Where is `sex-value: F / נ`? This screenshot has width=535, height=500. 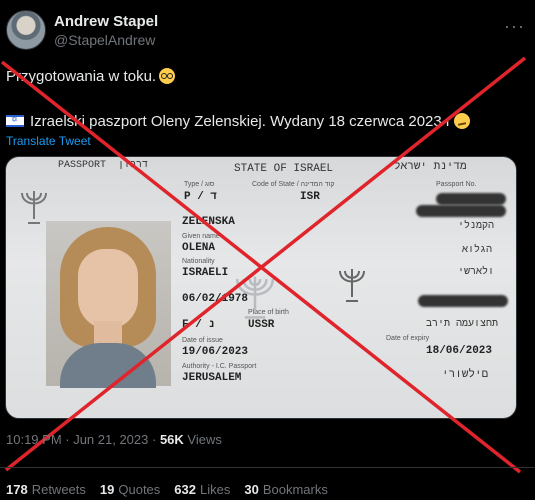 sex-value: F / נ is located at coordinates (199, 325).